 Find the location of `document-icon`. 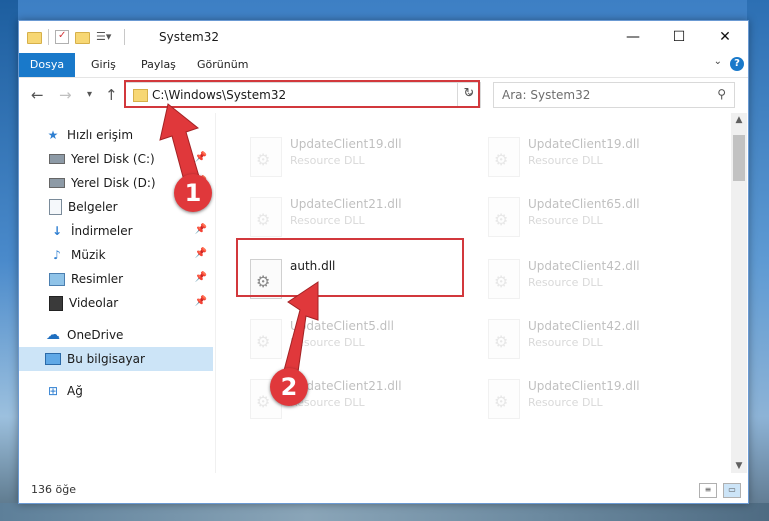

document-icon is located at coordinates (55, 207).